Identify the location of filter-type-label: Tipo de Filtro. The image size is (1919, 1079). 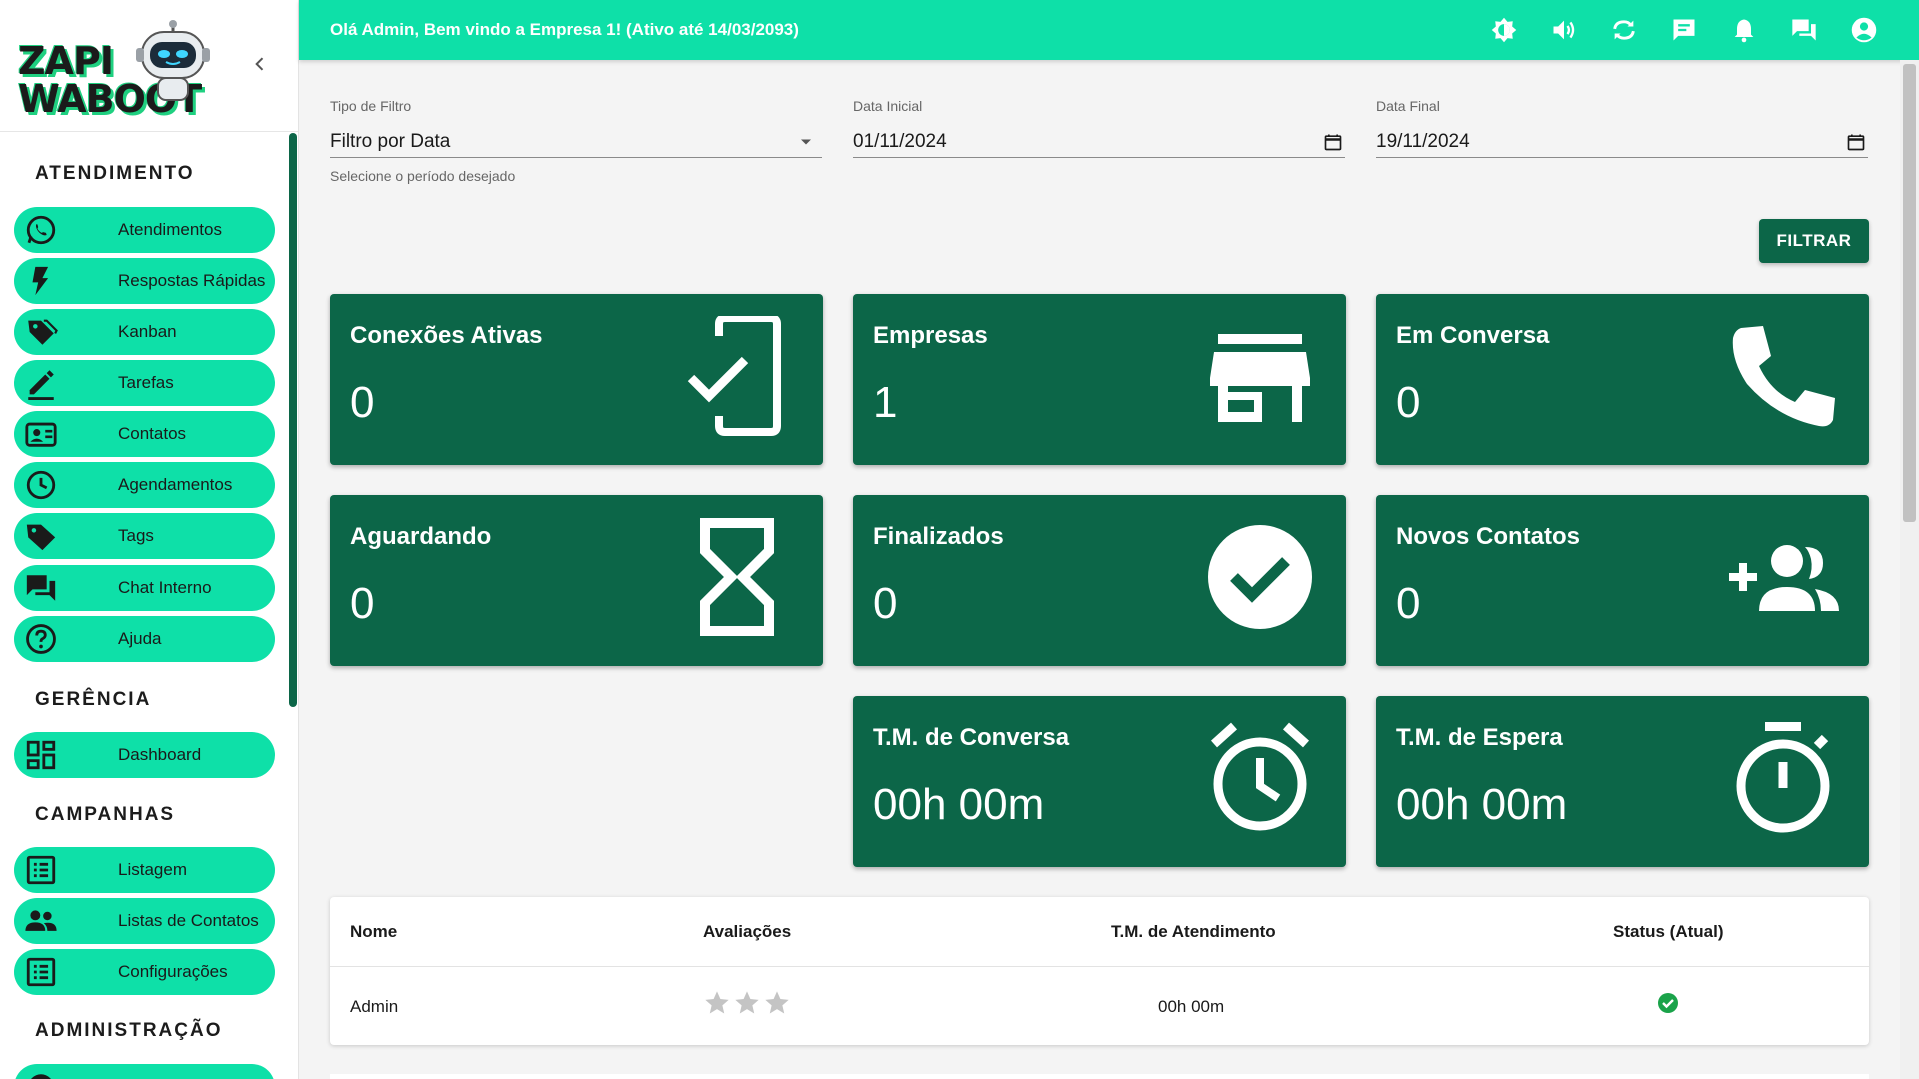
(371, 106).